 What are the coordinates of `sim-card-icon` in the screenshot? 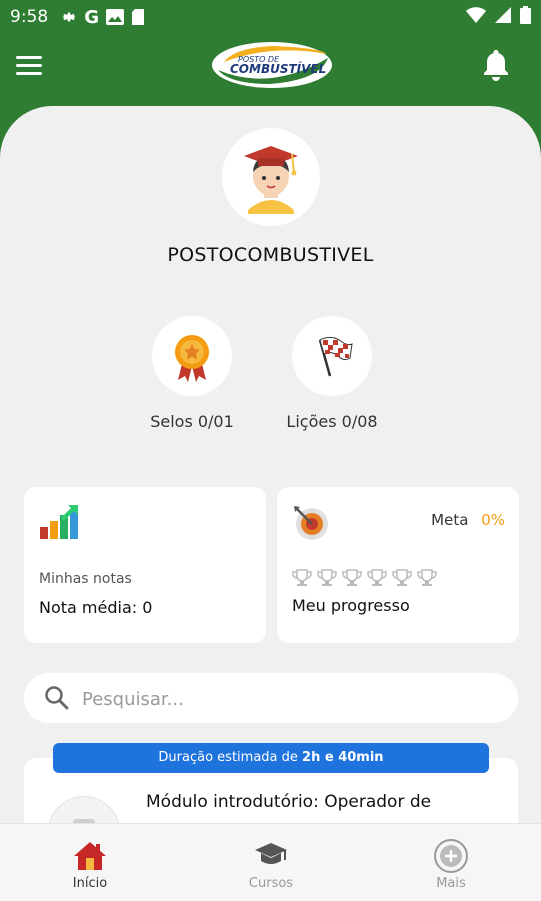 It's located at (137, 17).